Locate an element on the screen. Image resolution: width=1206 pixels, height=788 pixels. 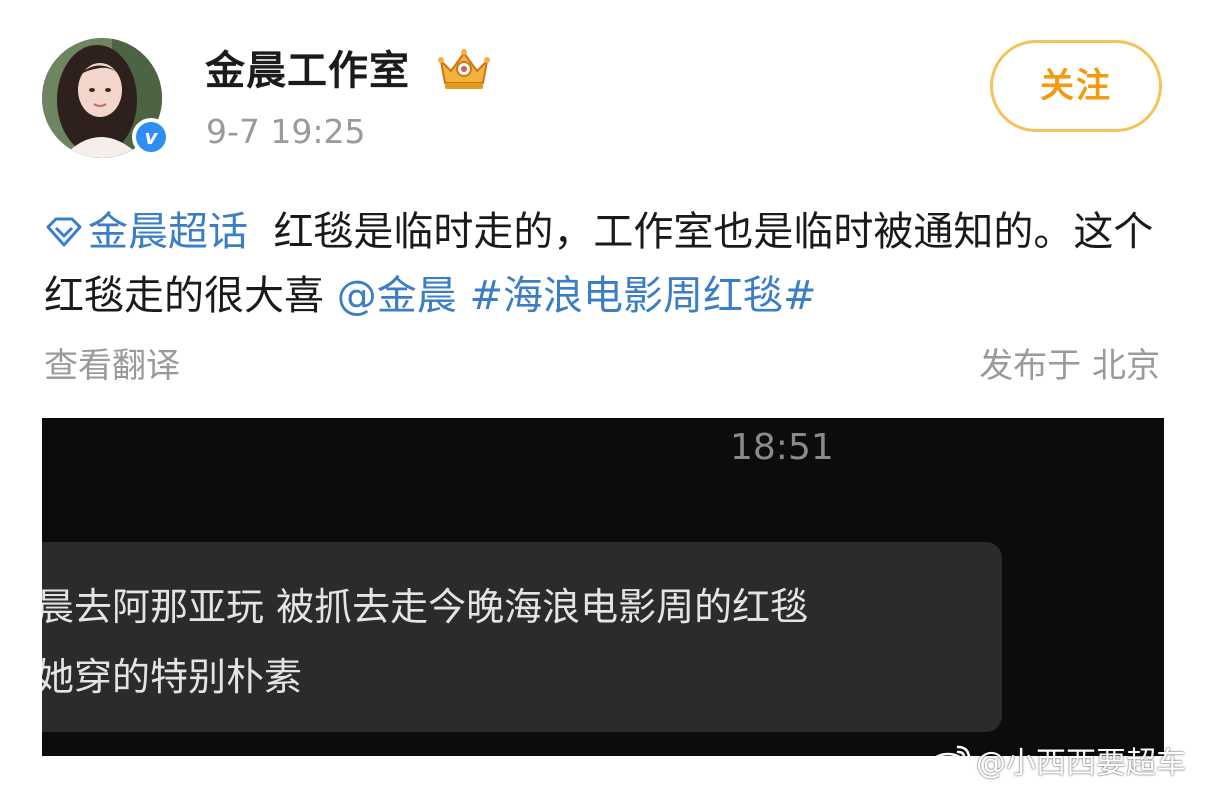
avatar: v is located at coordinates (106, 98).